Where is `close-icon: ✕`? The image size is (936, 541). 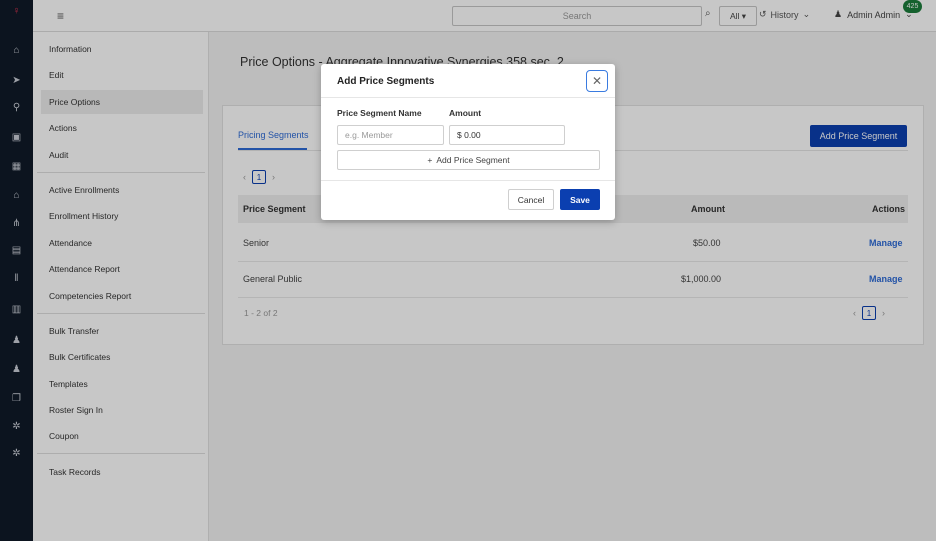
close-icon: ✕ is located at coordinates (597, 81).